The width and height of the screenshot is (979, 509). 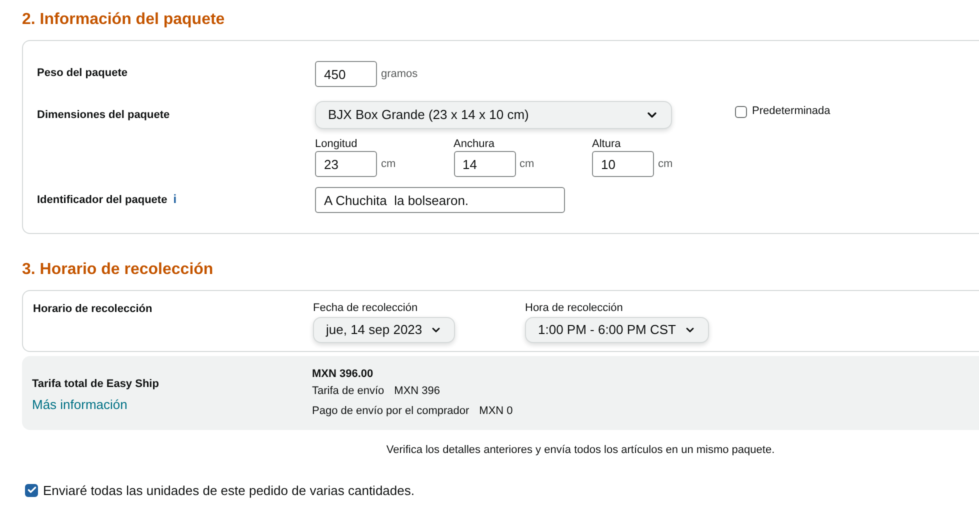 I want to click on fee-line-label: Pago de envío por el comprador, so click(x=391, y=411).